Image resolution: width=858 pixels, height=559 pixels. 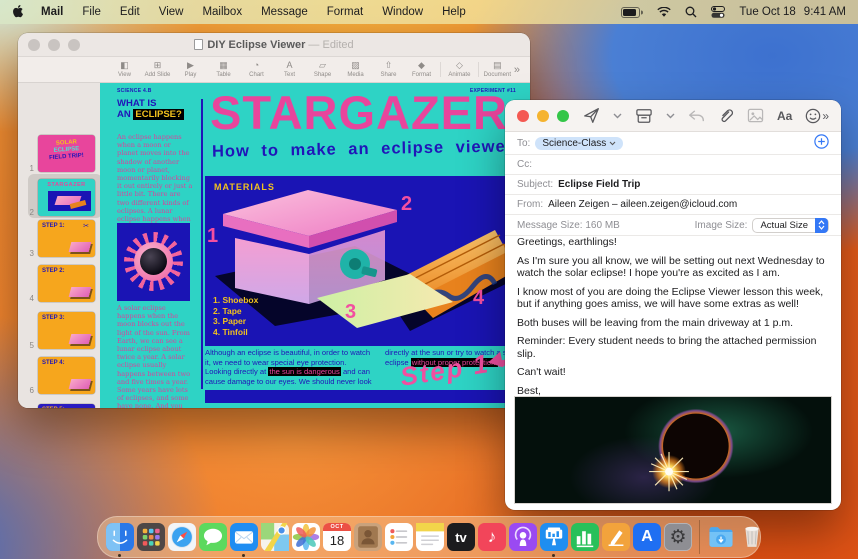 I want to click on send-icon, so click(x=591, y=115).